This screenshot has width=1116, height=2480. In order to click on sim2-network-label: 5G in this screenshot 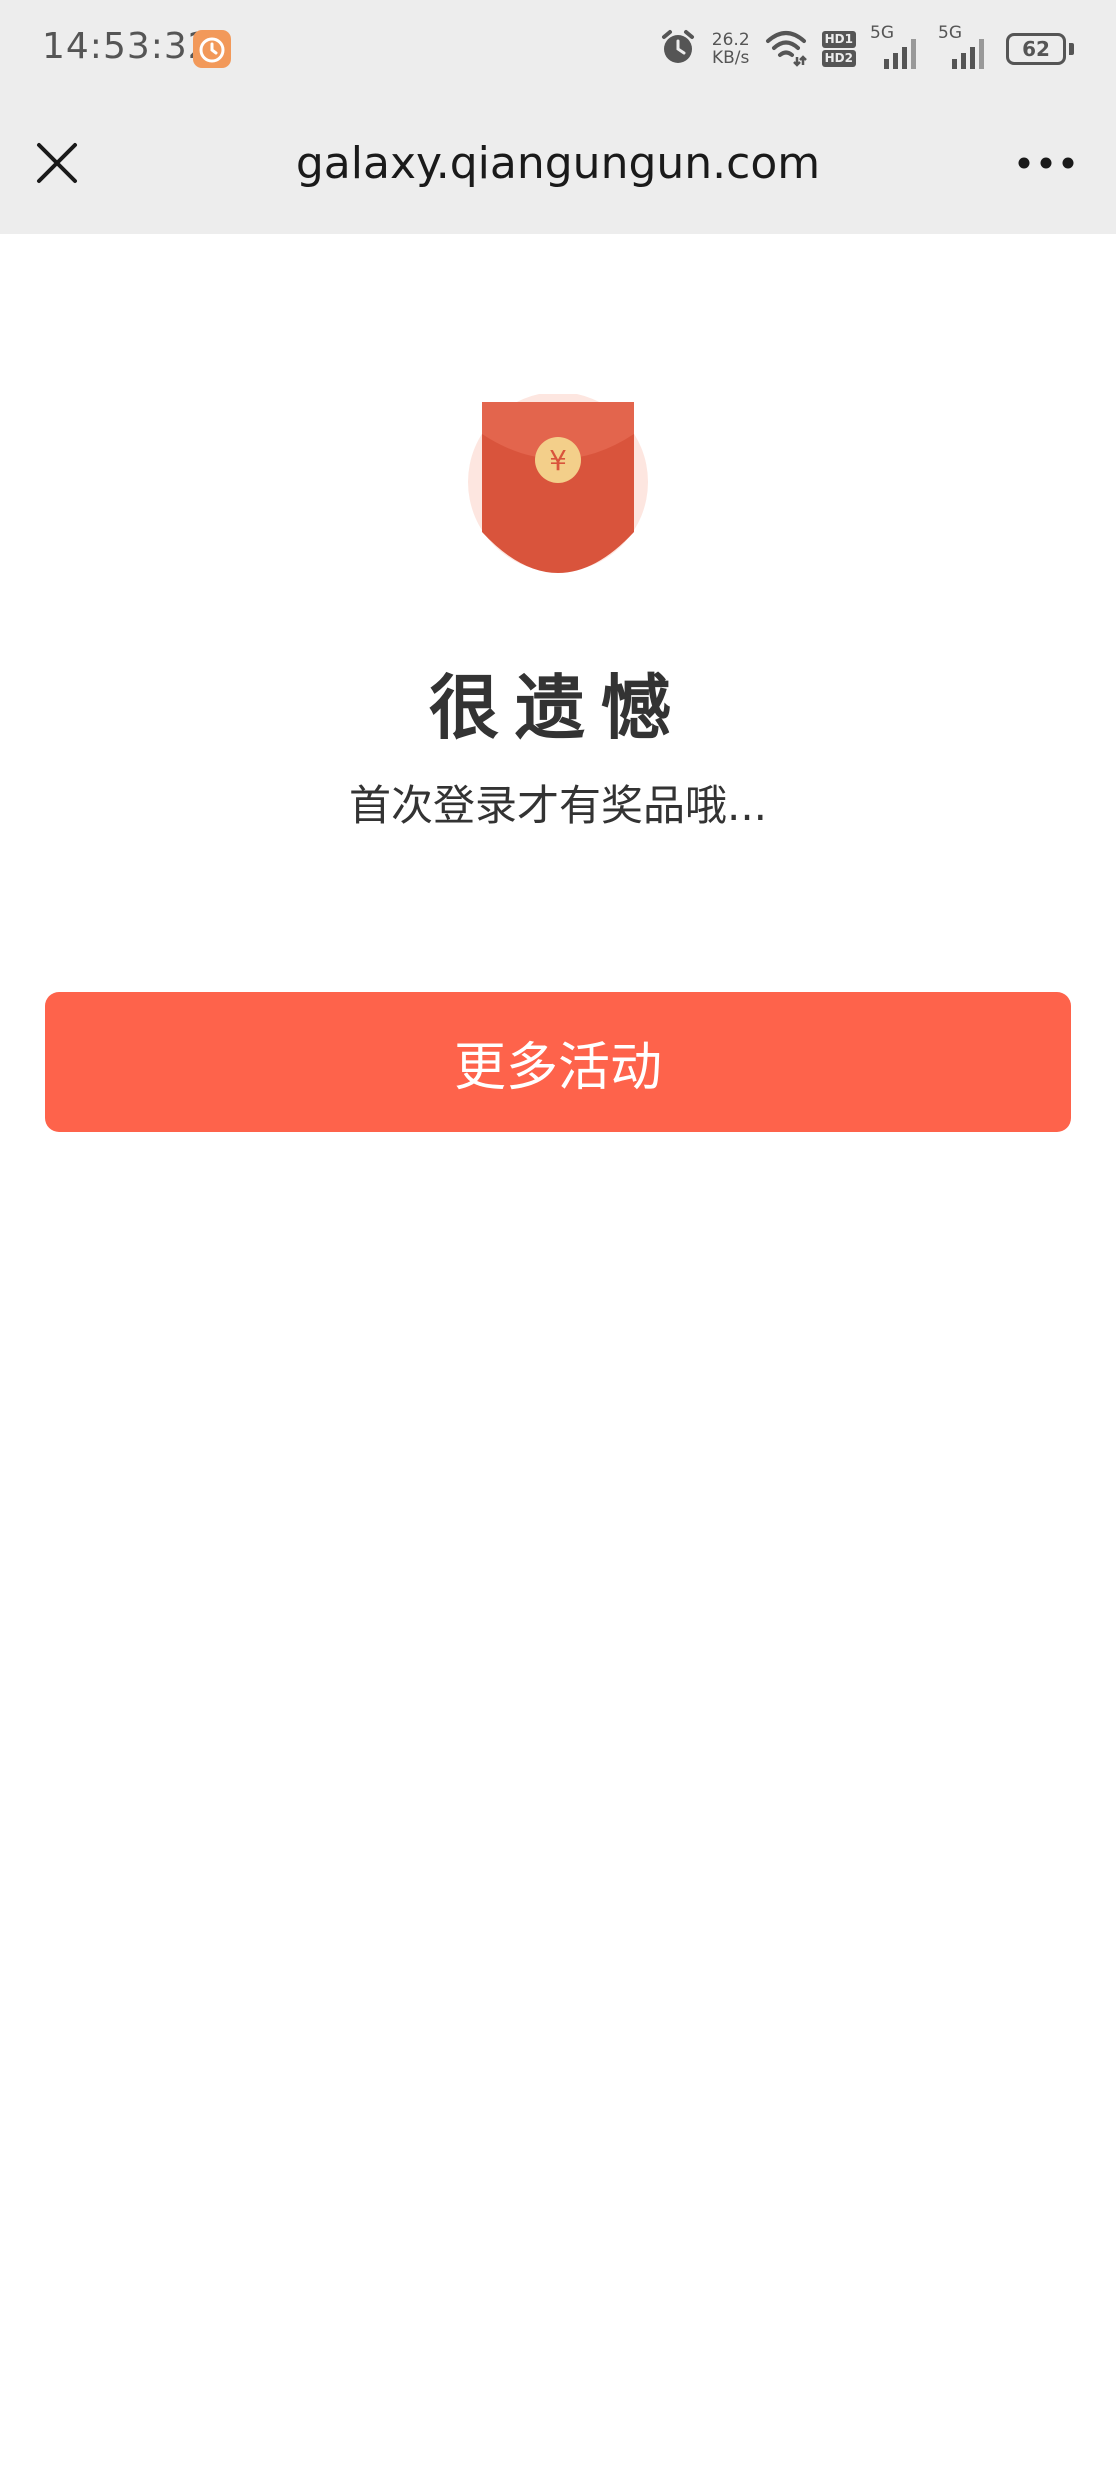, I will do `click(950, 33)`.